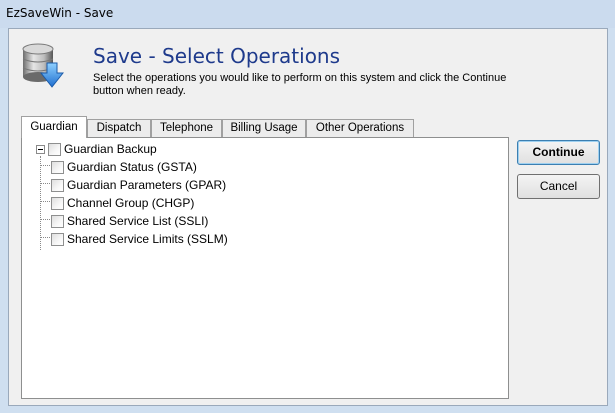 The width and height of the screenshot is (615, 413). Describe the element at coordinates (558, 152) in the screenshot. I see `continue-button: Continue` at that location.